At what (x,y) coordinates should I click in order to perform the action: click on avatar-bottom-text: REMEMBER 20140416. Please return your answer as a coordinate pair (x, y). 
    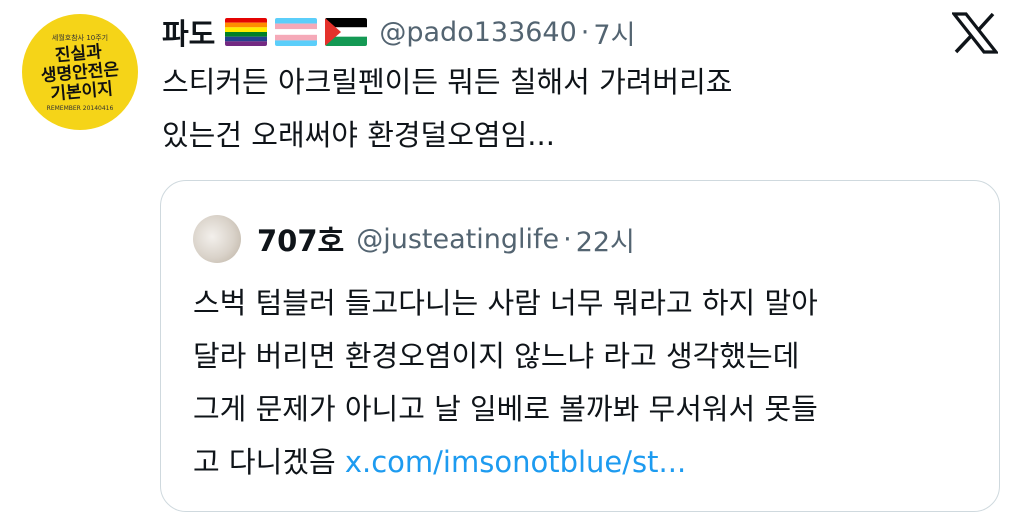
    Looking at the image, I should click on (80, 108).